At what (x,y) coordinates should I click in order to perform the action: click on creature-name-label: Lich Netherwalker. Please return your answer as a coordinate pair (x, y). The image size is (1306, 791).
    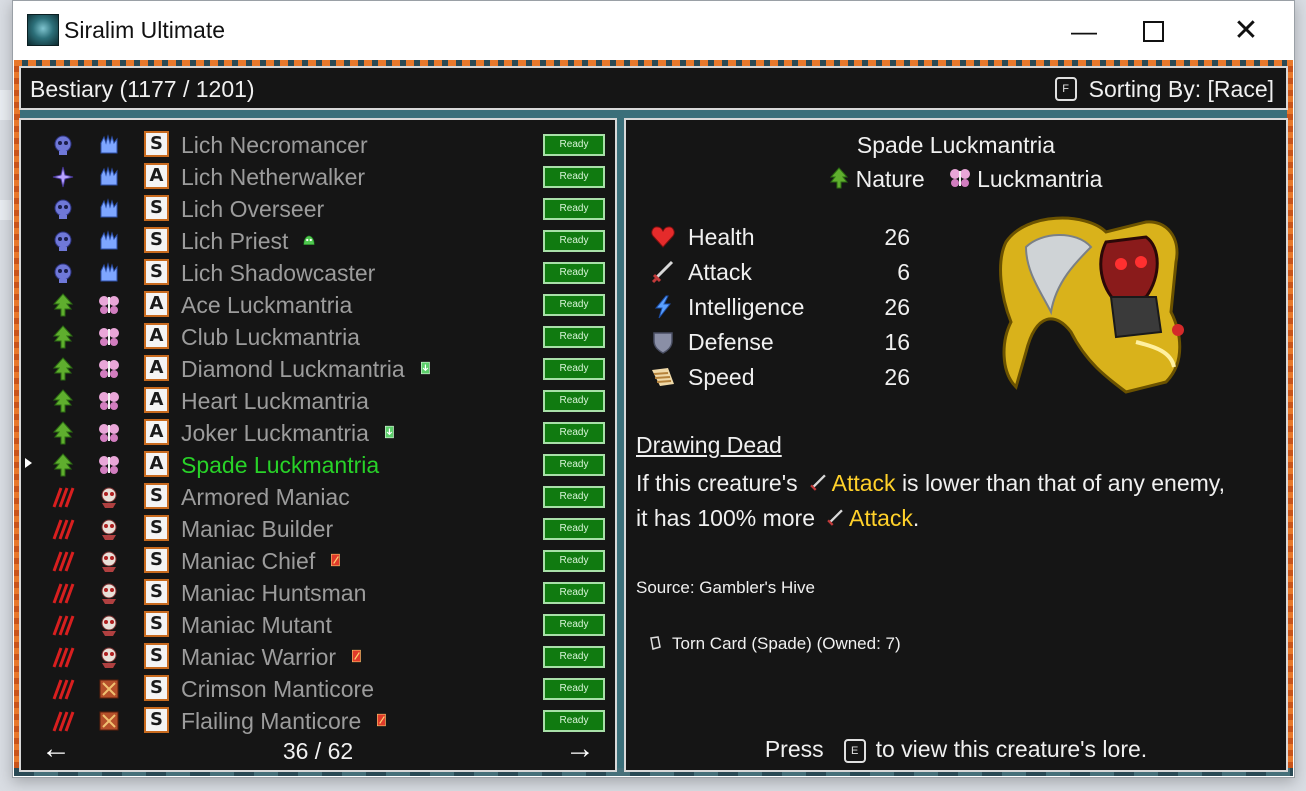
    Looking at the image, I should click on (273, 177).